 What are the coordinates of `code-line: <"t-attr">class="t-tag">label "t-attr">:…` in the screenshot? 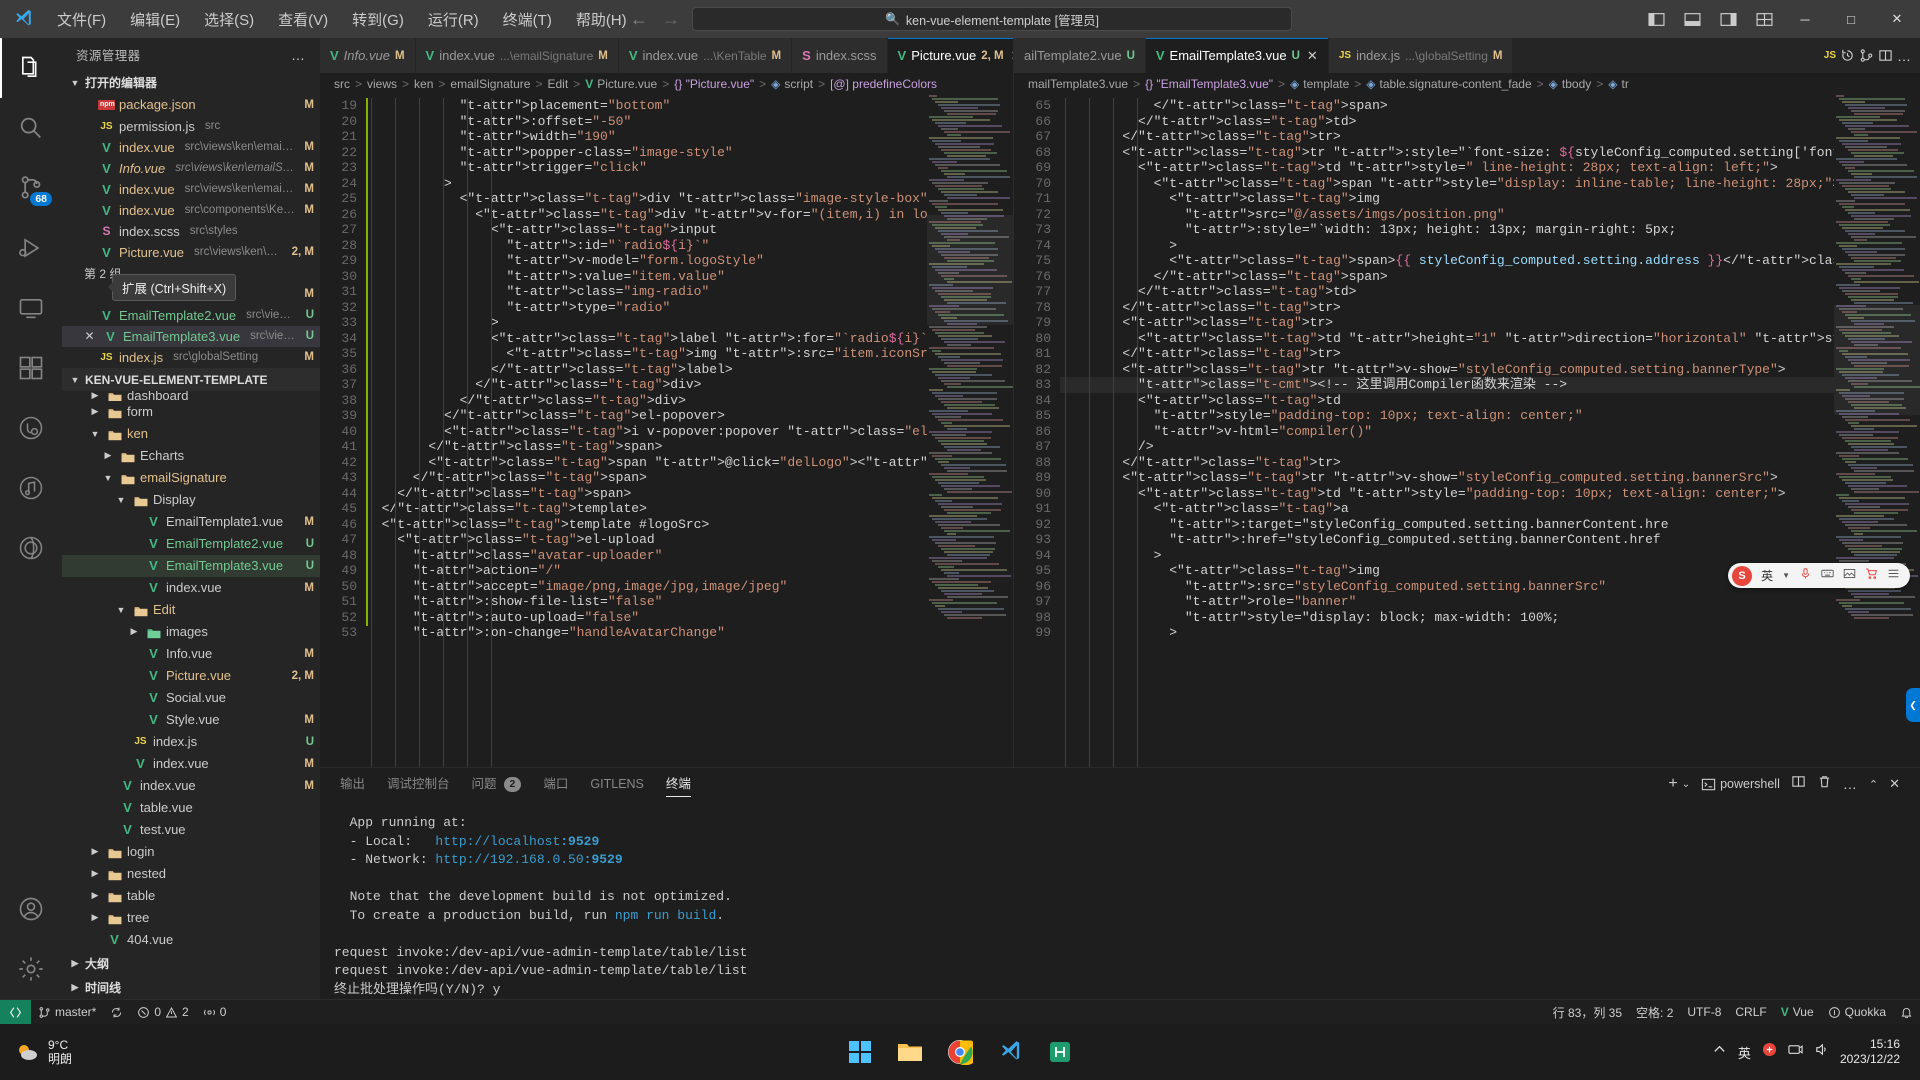 It's located at (689, 339).